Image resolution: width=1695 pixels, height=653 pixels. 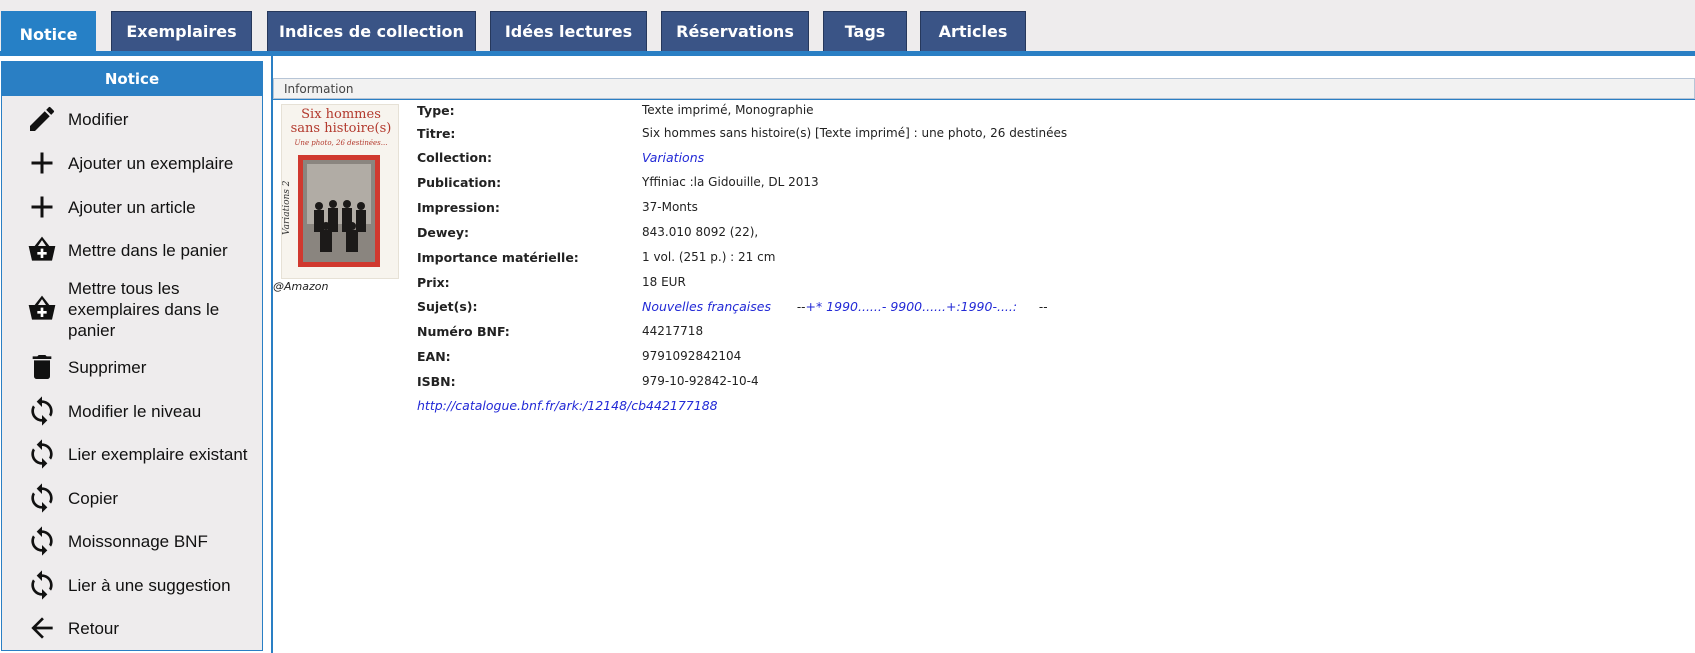 I want to click on field-dewey: Dewey: 843.010 8092 (22),, so click(x=600, y=236).